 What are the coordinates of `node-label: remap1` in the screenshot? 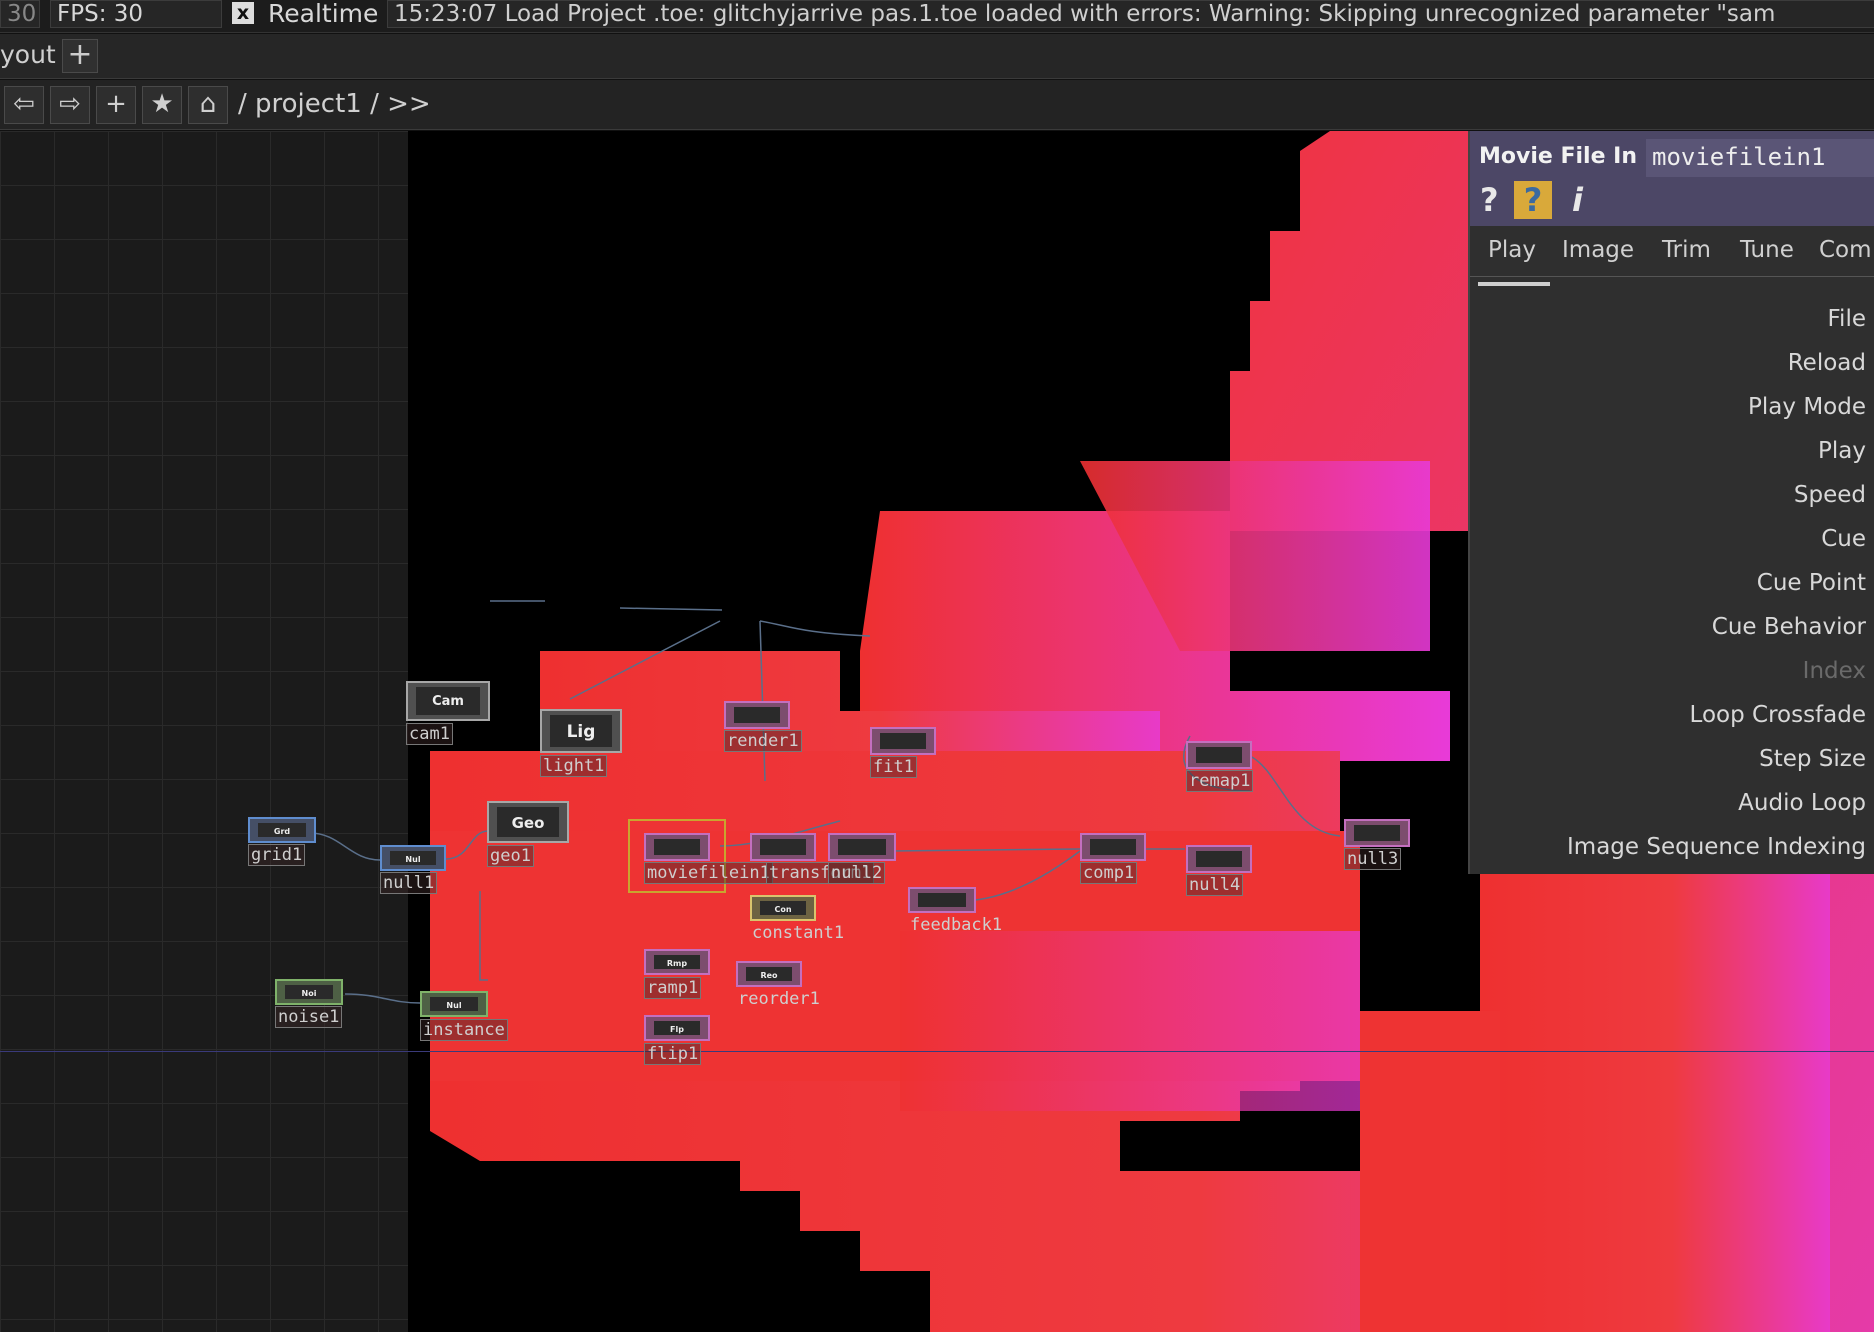 It's located at (1220, 781).